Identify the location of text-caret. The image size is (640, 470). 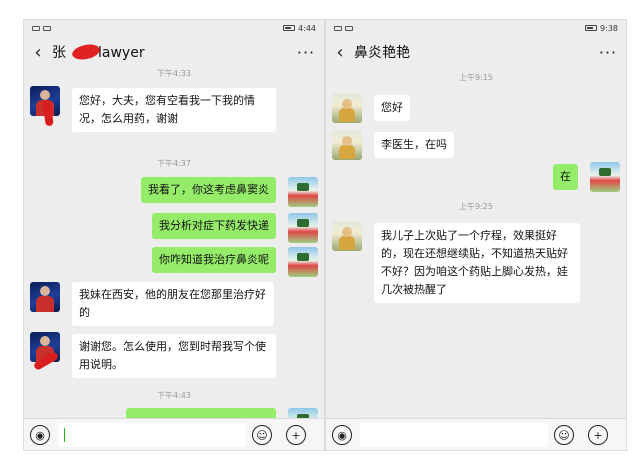
(64, 435).